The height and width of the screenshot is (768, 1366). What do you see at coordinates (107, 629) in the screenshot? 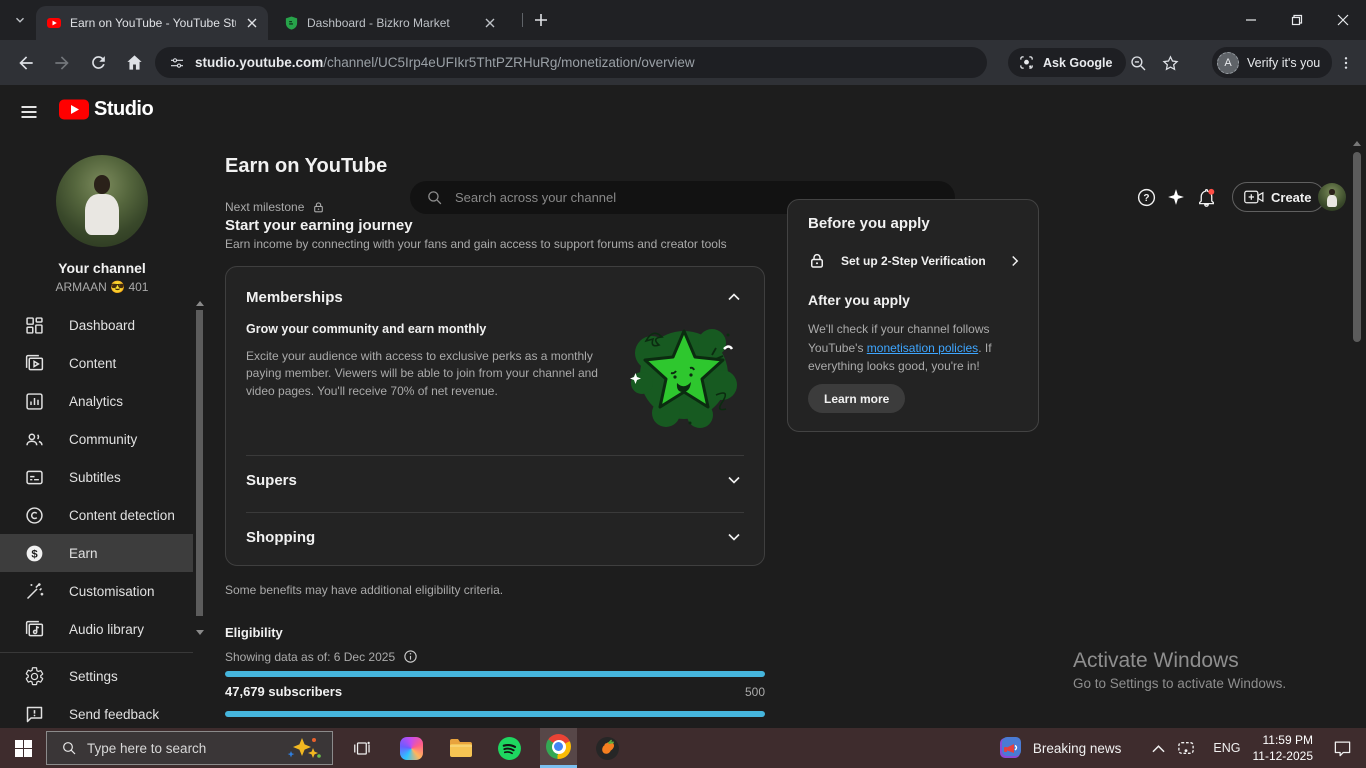
I see `sidebar-item-label: Audio library` at bounding box center [107, 629].